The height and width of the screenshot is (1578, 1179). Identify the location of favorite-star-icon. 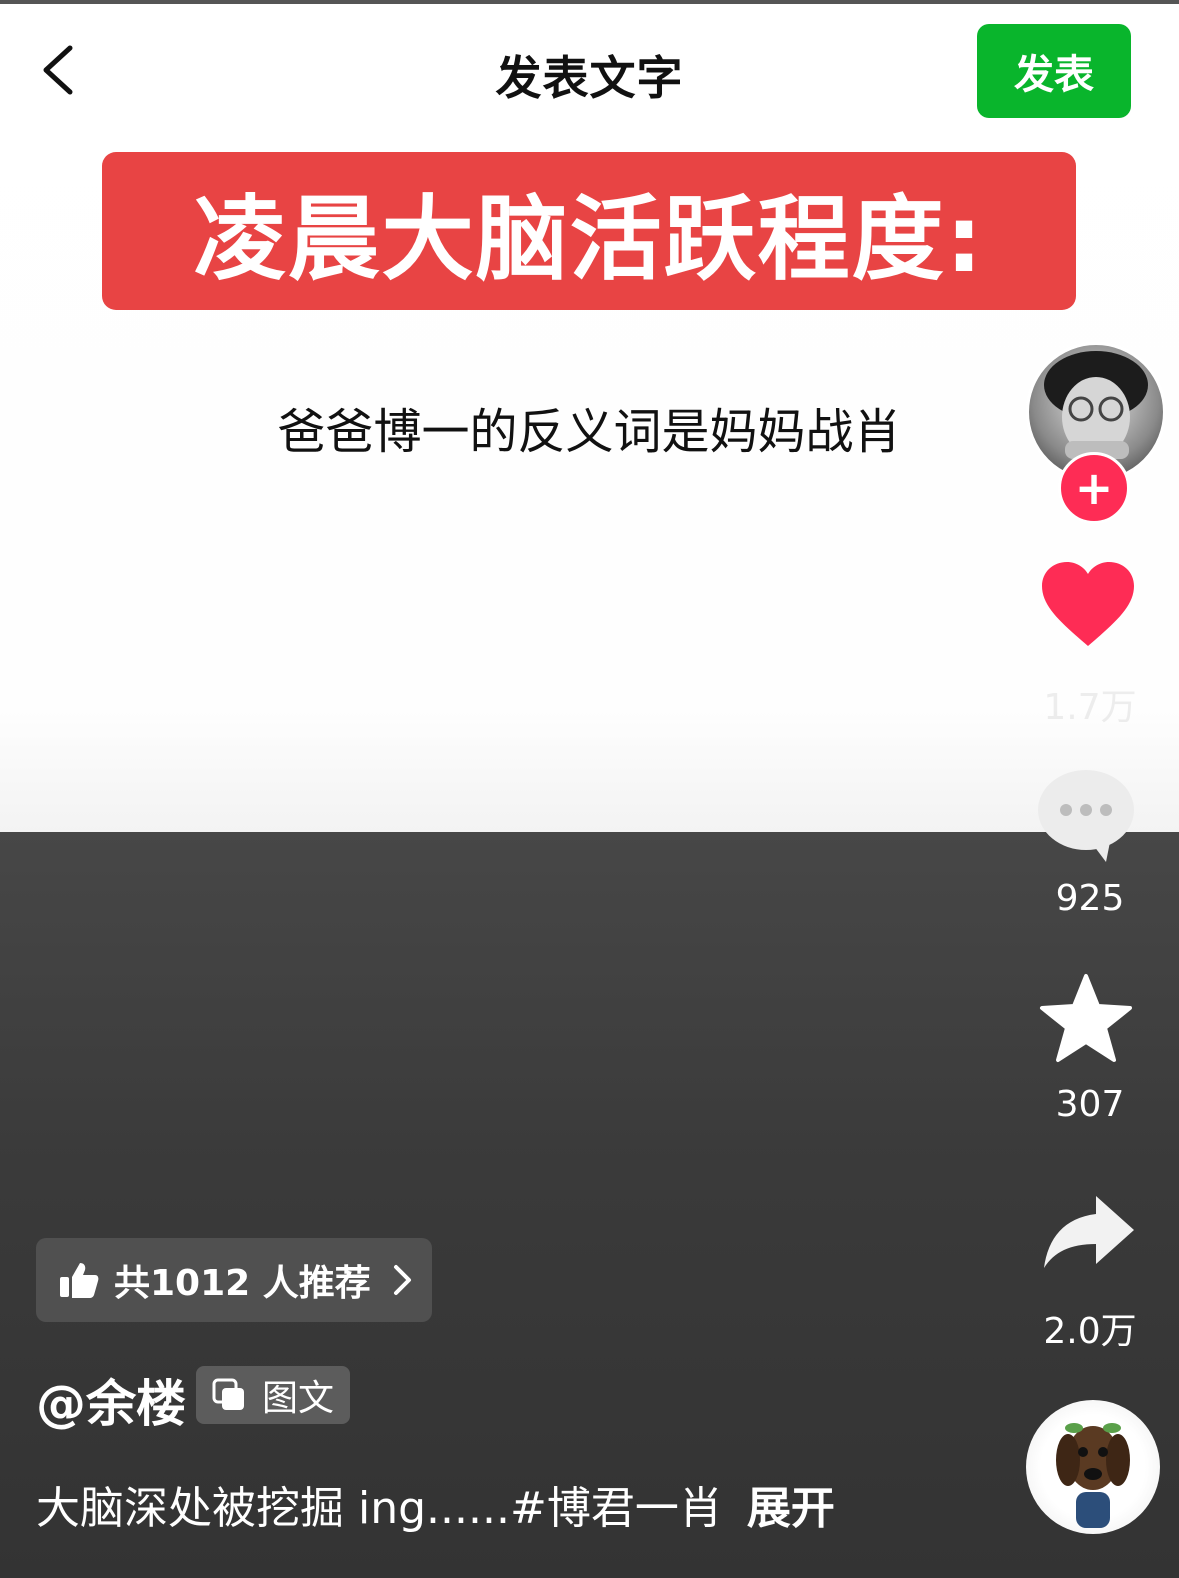
(1086, 1020).